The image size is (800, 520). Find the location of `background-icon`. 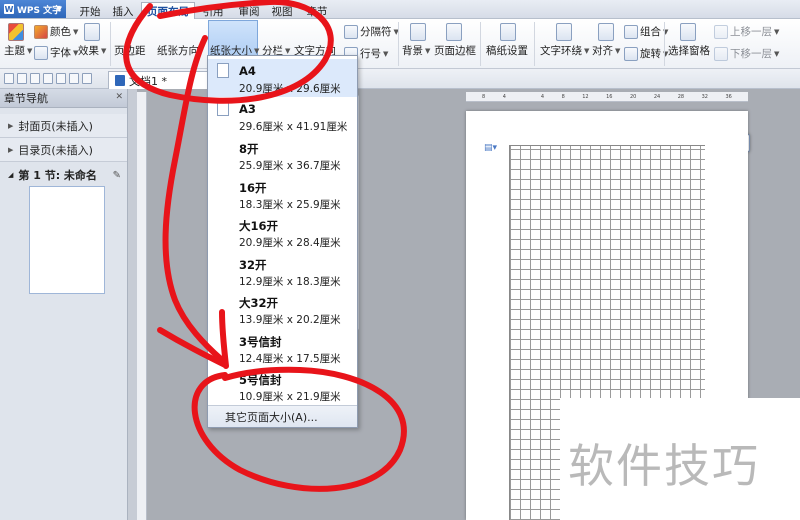

background-icon is located at coordinates (418, 32).